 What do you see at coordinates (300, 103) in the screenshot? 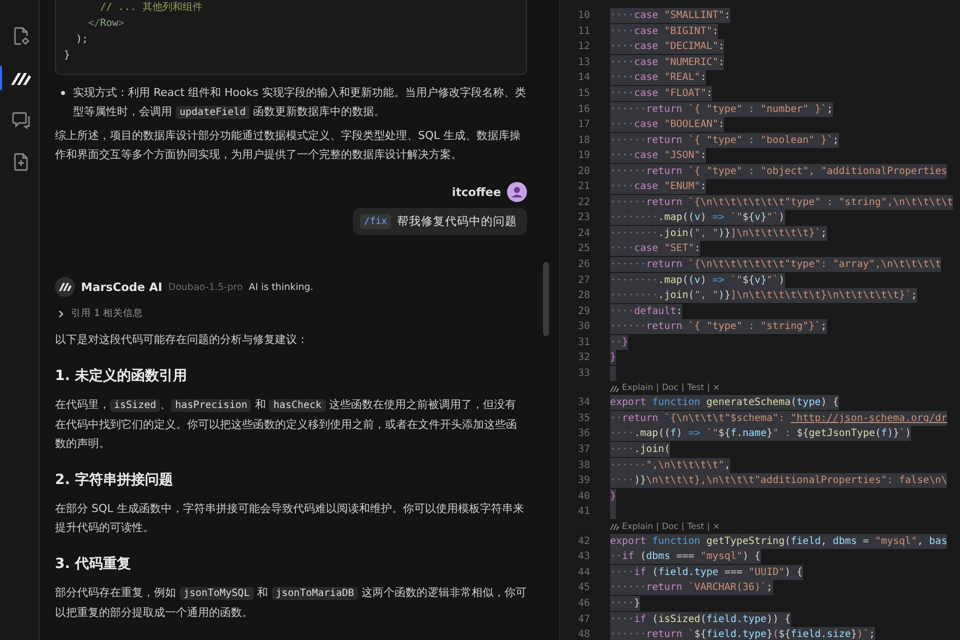
I see `bullet-text: 实现方式：利用 React 组件和 Hooks 实现字段的输入和更新功能。当用户修改字段名称、类型等属性时，会调用 updateField 函数更新数据库中的数据。` at bounding box center [300, 103].